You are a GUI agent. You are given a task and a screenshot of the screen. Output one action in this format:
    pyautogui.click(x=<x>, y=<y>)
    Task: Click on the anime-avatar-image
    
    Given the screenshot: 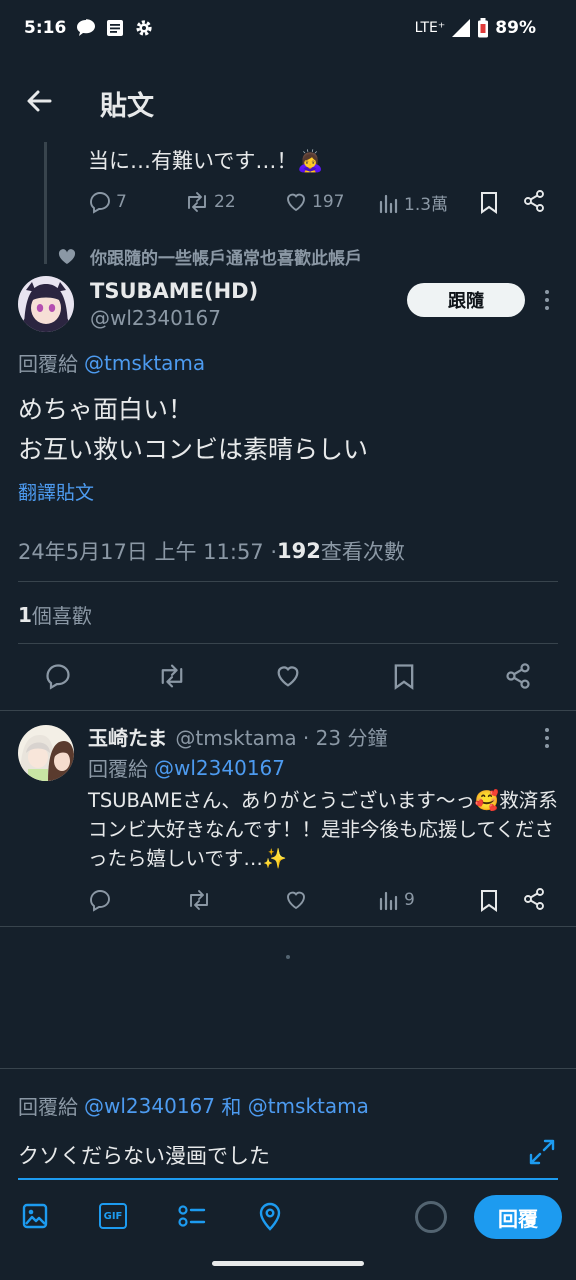 What is the action you would take?
    pyautogui.click(x=46, y=304)
    